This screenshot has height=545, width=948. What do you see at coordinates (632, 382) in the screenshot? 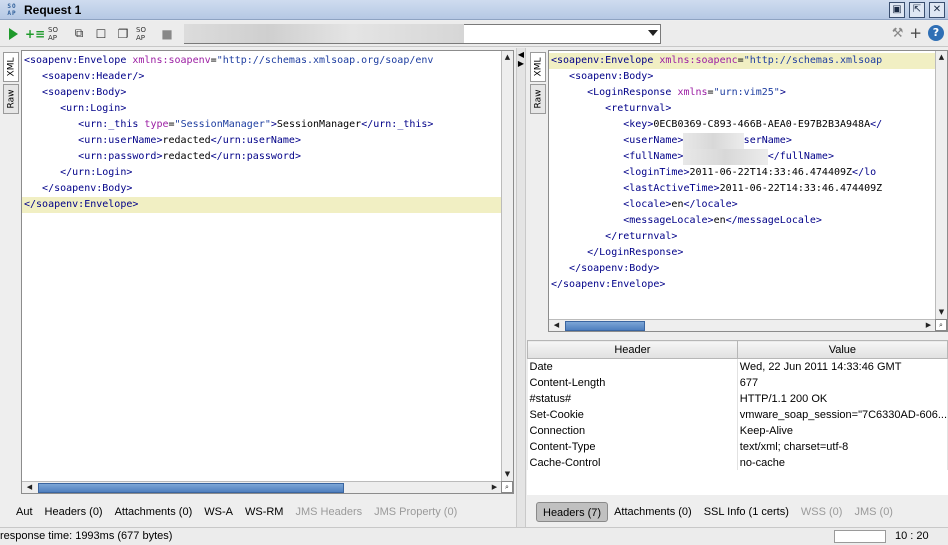
I see `header-name-cell: Content-Length` at bounding box center [632, 382].